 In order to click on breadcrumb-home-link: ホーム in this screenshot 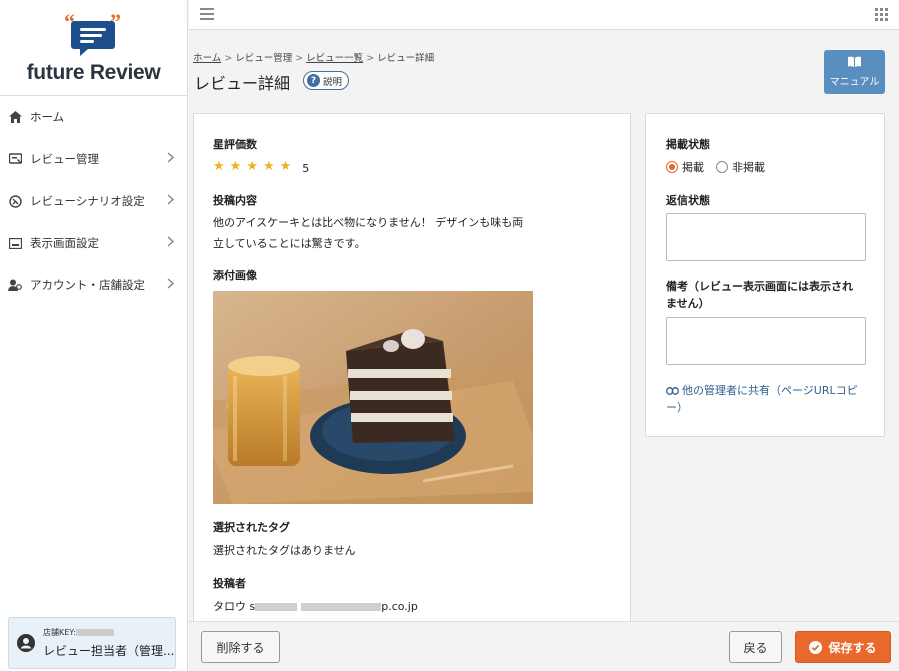, I will do `click(207, 58)`.